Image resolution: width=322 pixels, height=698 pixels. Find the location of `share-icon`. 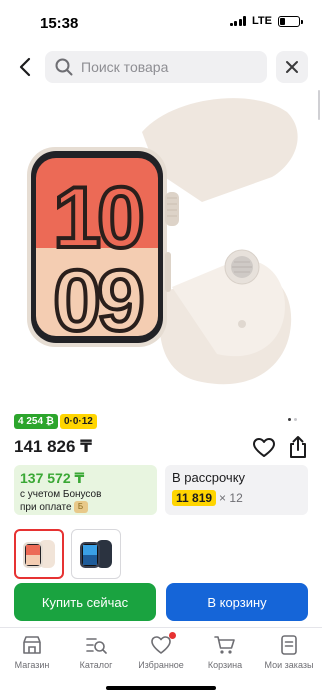

share-icon is located at coordinates (298, 447).